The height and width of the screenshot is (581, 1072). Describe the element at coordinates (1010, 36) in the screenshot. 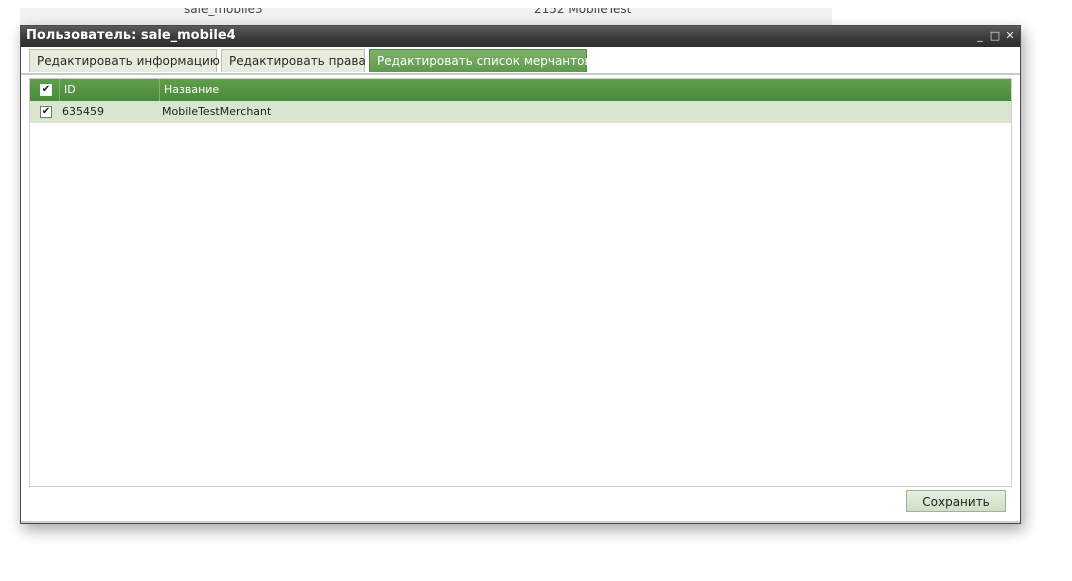

I see `close-icon: ✕` at that location.